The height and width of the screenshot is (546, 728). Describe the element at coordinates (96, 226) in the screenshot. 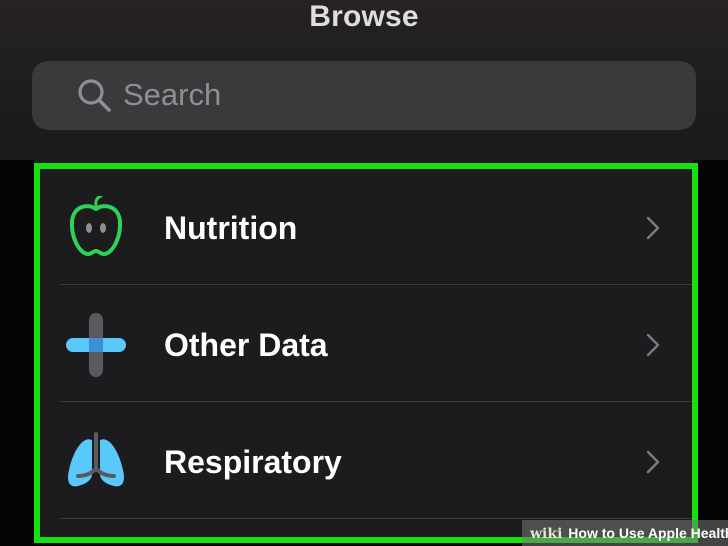

I see `apple-icon` at that location.